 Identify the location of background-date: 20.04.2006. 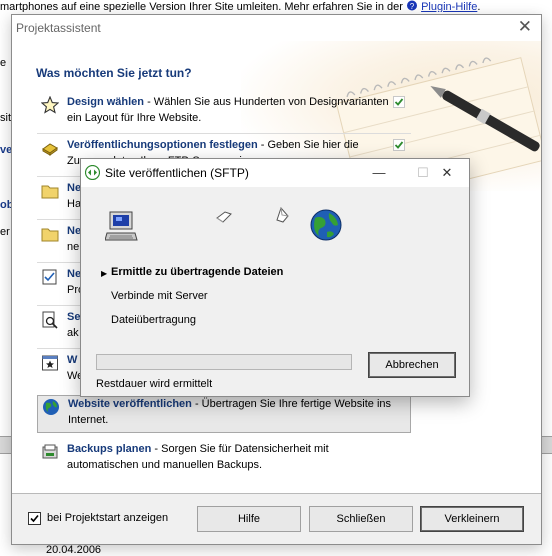
(74, 550).